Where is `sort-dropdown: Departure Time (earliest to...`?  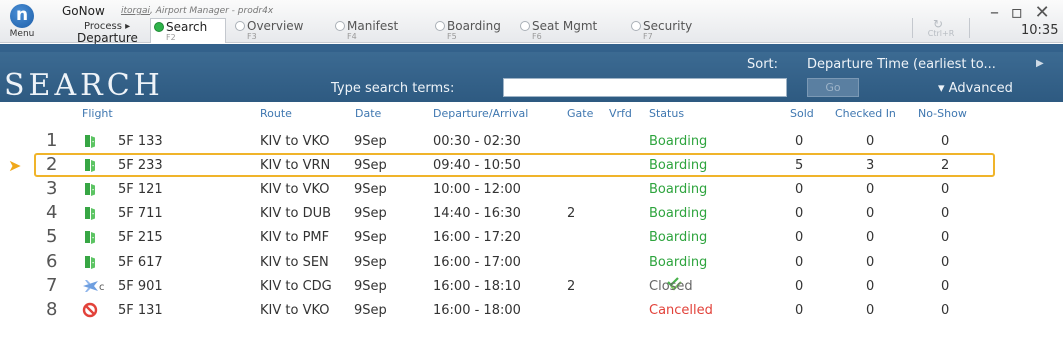
sort-dropdown: Departure Time (earliest to... is located at coordinates (901, 64).